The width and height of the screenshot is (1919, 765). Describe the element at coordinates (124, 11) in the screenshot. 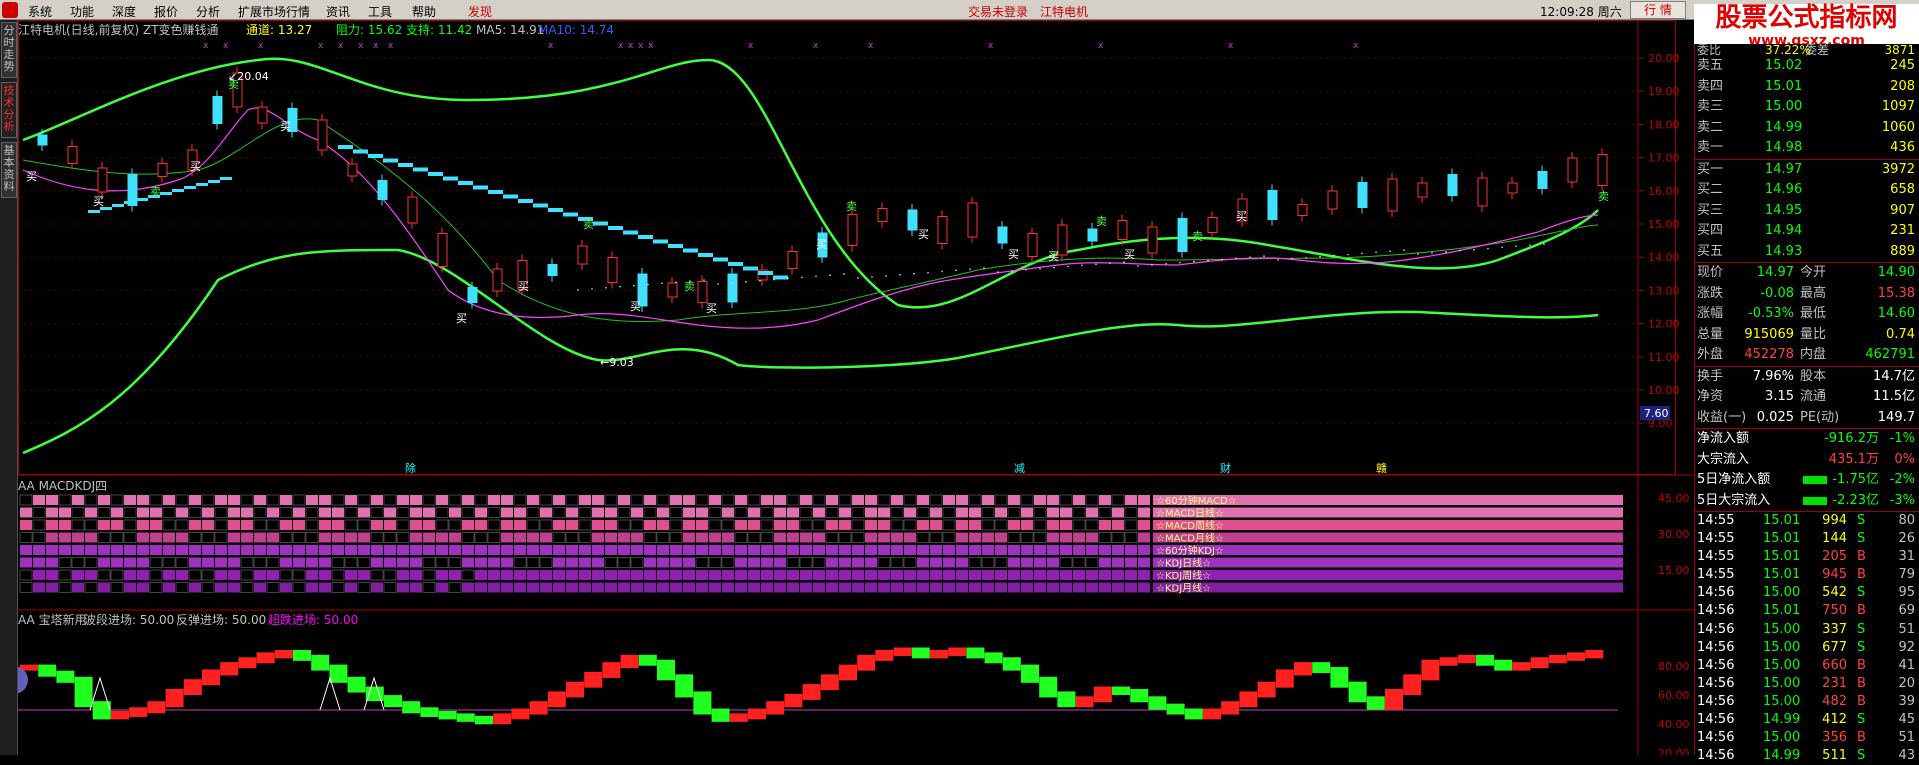

I see `menu-item-depth: 深度` at that location.